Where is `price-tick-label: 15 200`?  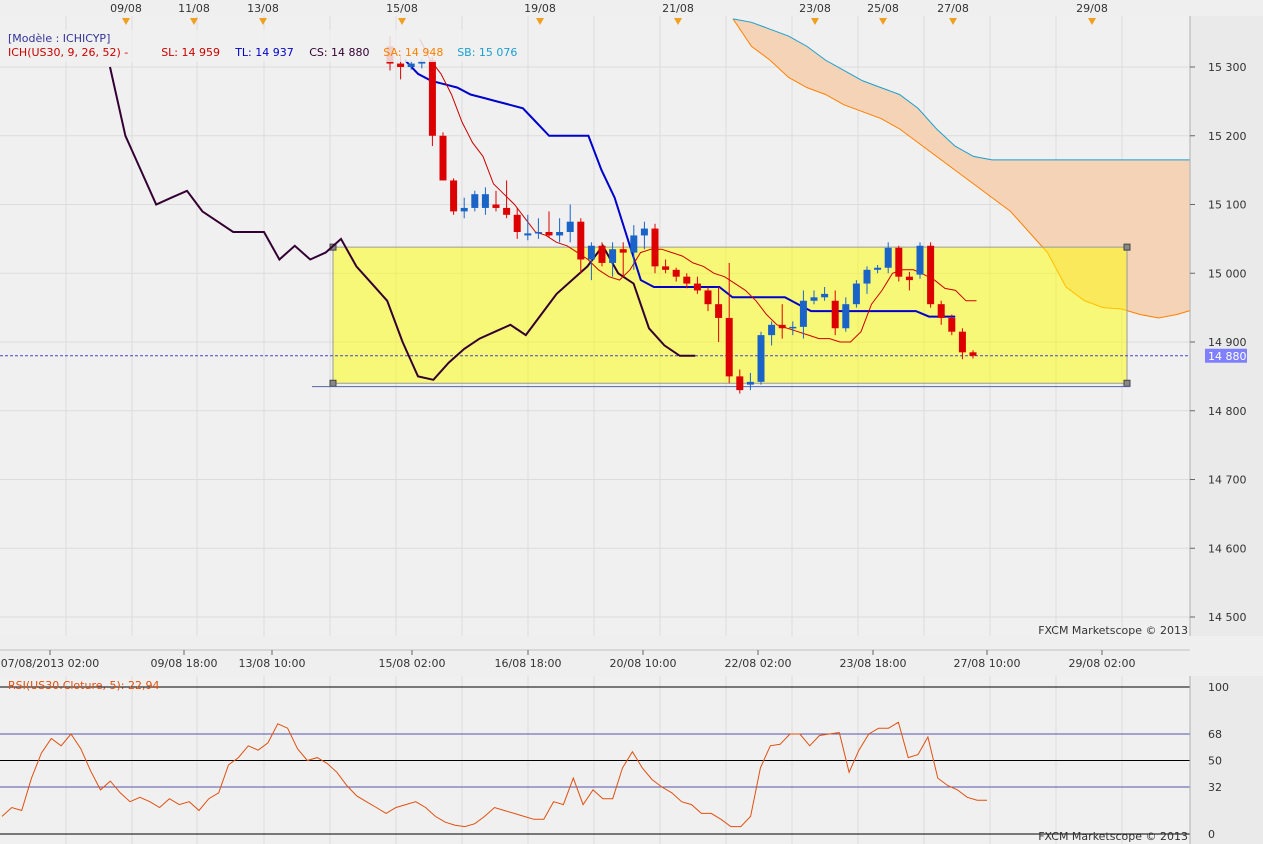 price-tick-label: 15 200 is located at coordinates (1227, 136).